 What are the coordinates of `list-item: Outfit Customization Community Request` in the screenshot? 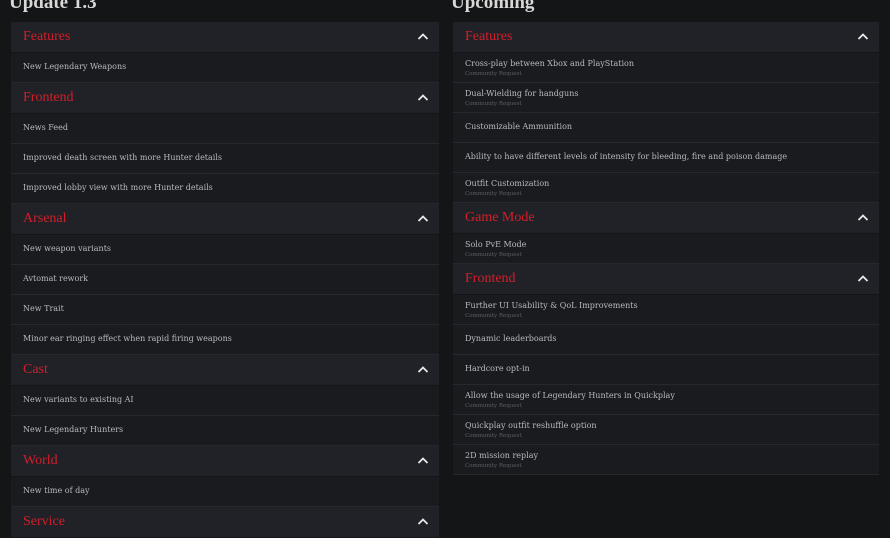 It's located at (666, 188).